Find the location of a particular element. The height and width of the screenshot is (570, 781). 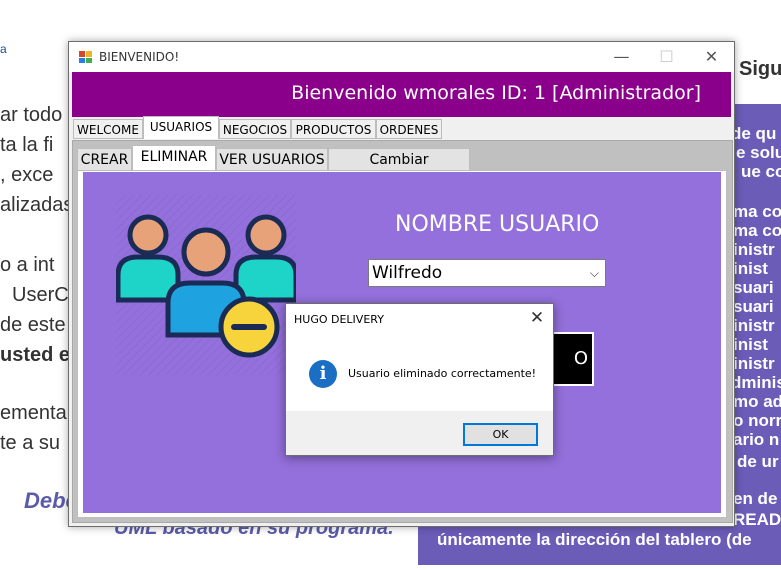

bg-right-line: dminis is located at coordinates (756, 382).